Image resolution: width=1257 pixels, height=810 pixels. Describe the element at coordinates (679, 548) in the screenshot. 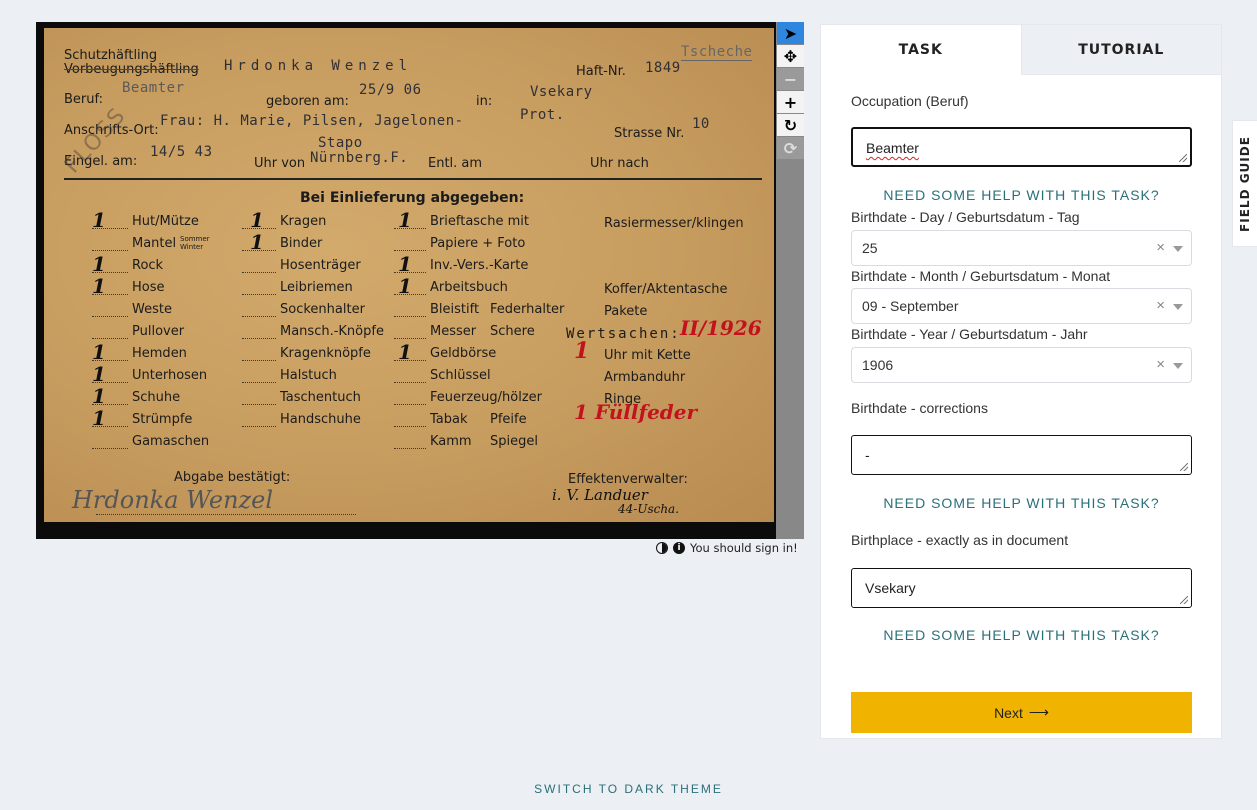

I see `info-icon: i` at that location.